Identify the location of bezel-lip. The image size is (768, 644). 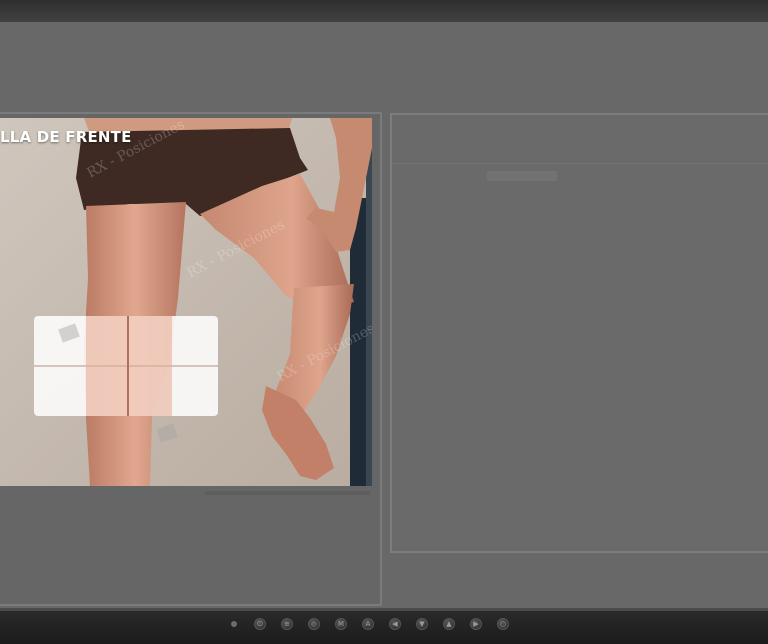
(384, 609).